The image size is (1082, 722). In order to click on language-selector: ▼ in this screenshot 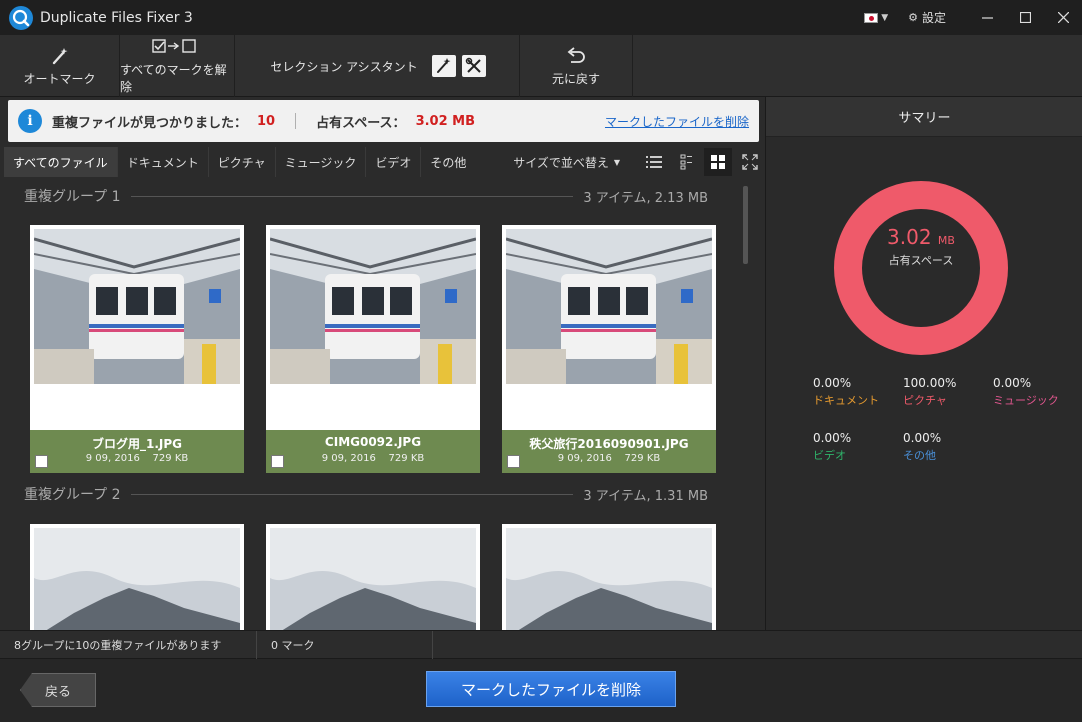, I will do `click(876, 17)`.